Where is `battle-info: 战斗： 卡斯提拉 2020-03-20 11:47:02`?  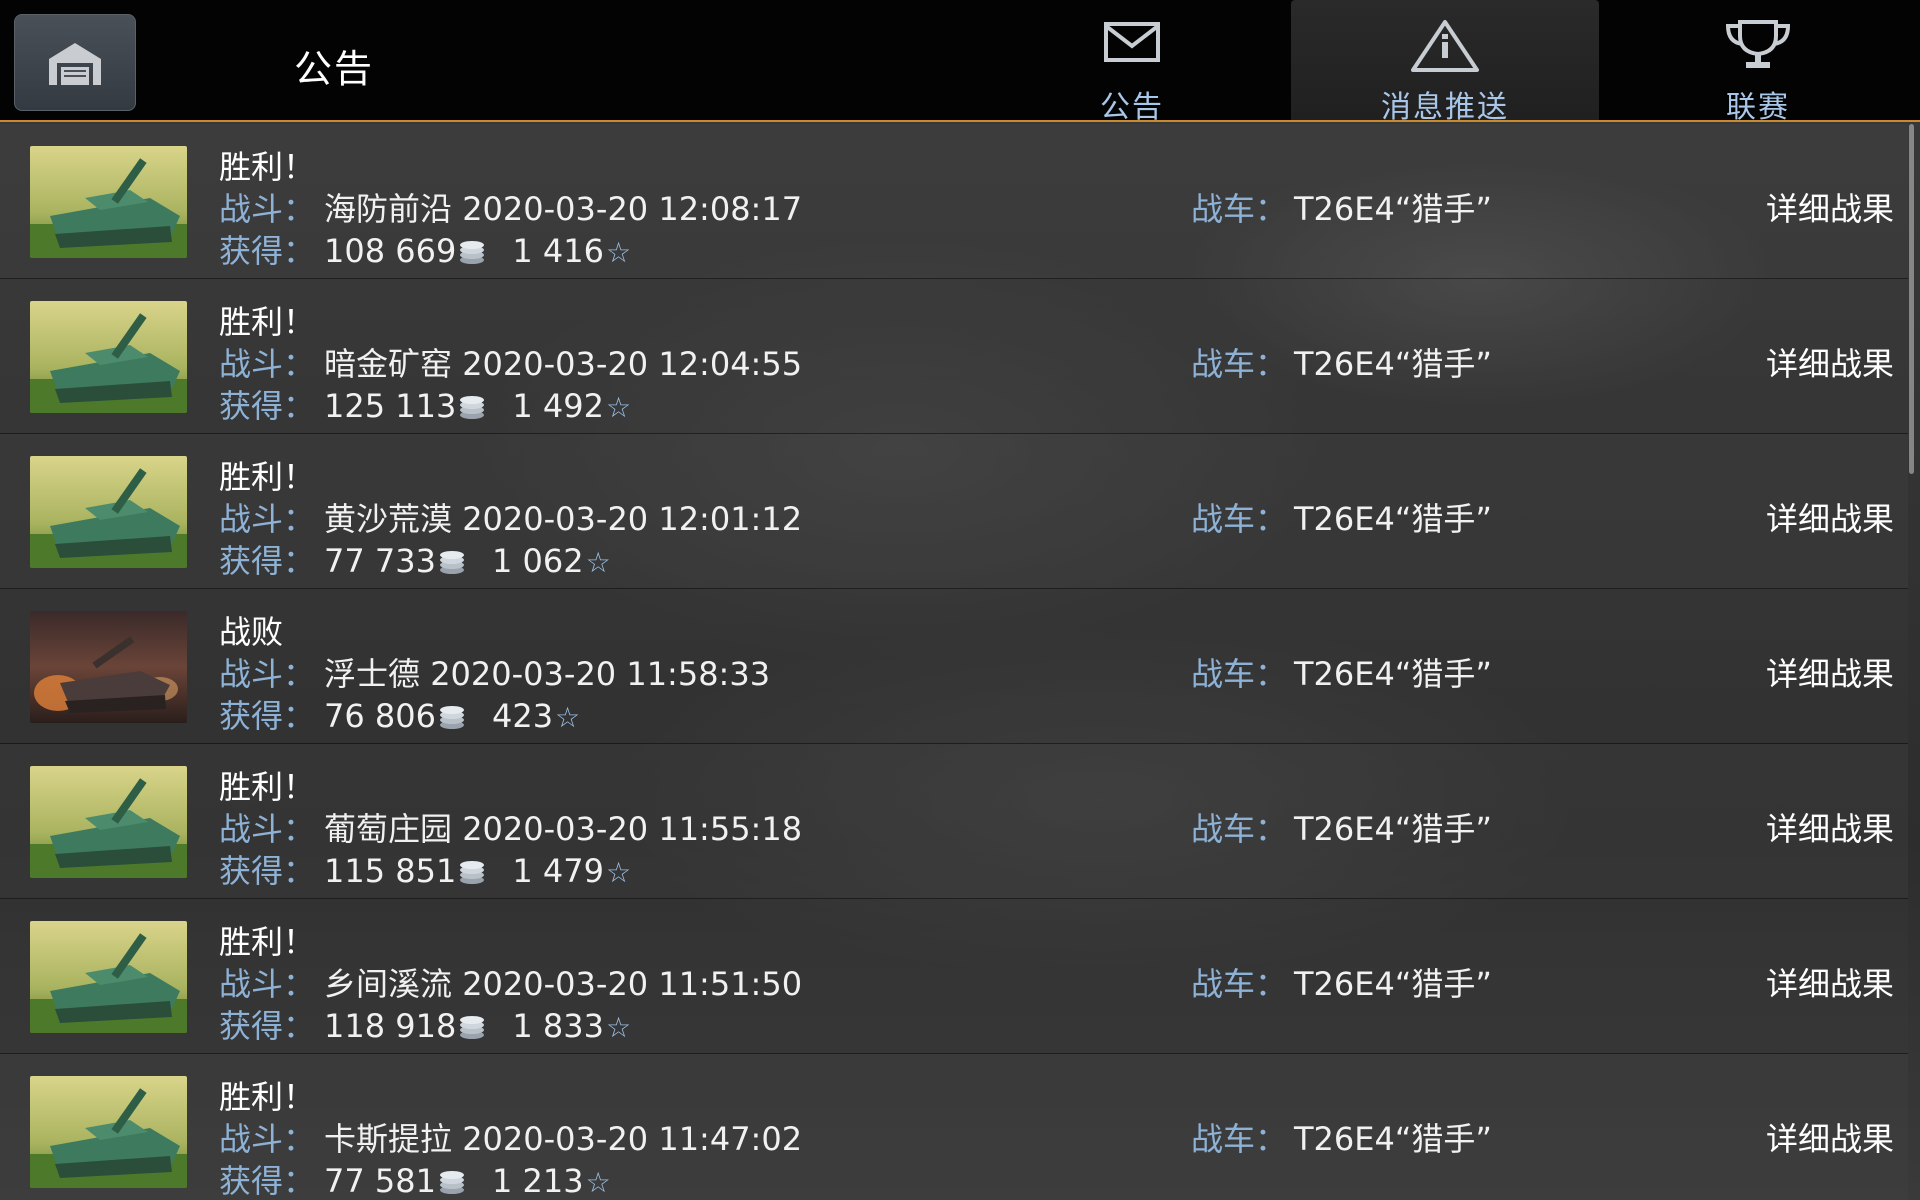
battle-info: 战斗： 卡斯提拉 2020-03-20 11:47:02 is located at coordinates (510, 1137).